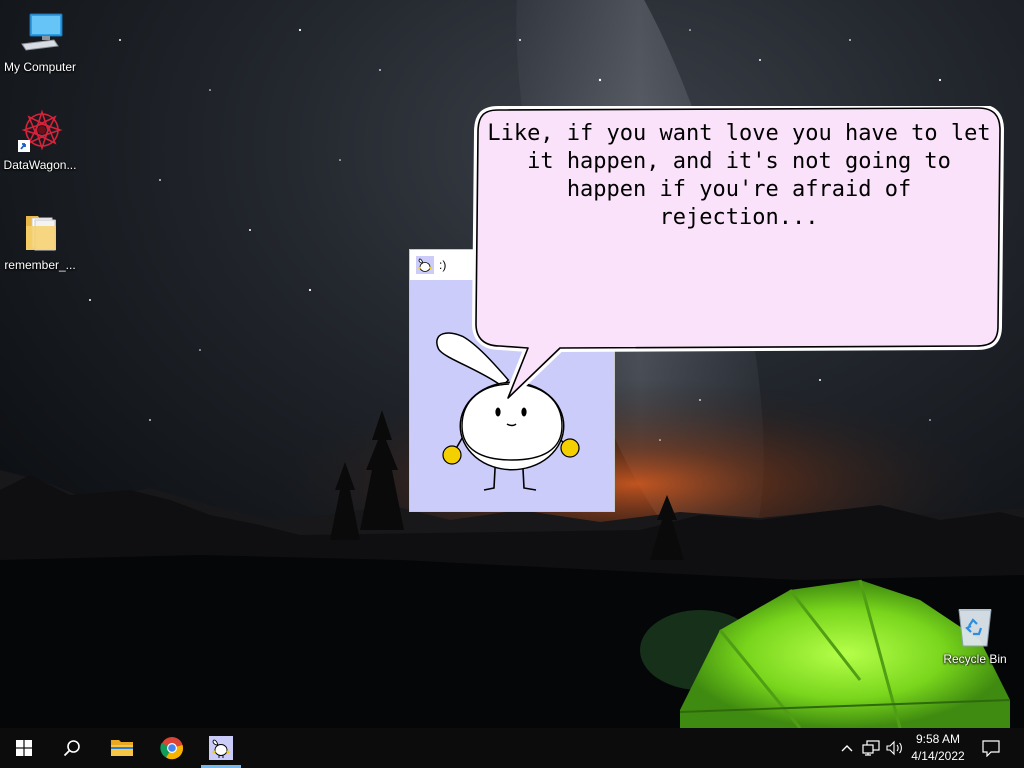  I want to click on start-button, so click(24, 748).